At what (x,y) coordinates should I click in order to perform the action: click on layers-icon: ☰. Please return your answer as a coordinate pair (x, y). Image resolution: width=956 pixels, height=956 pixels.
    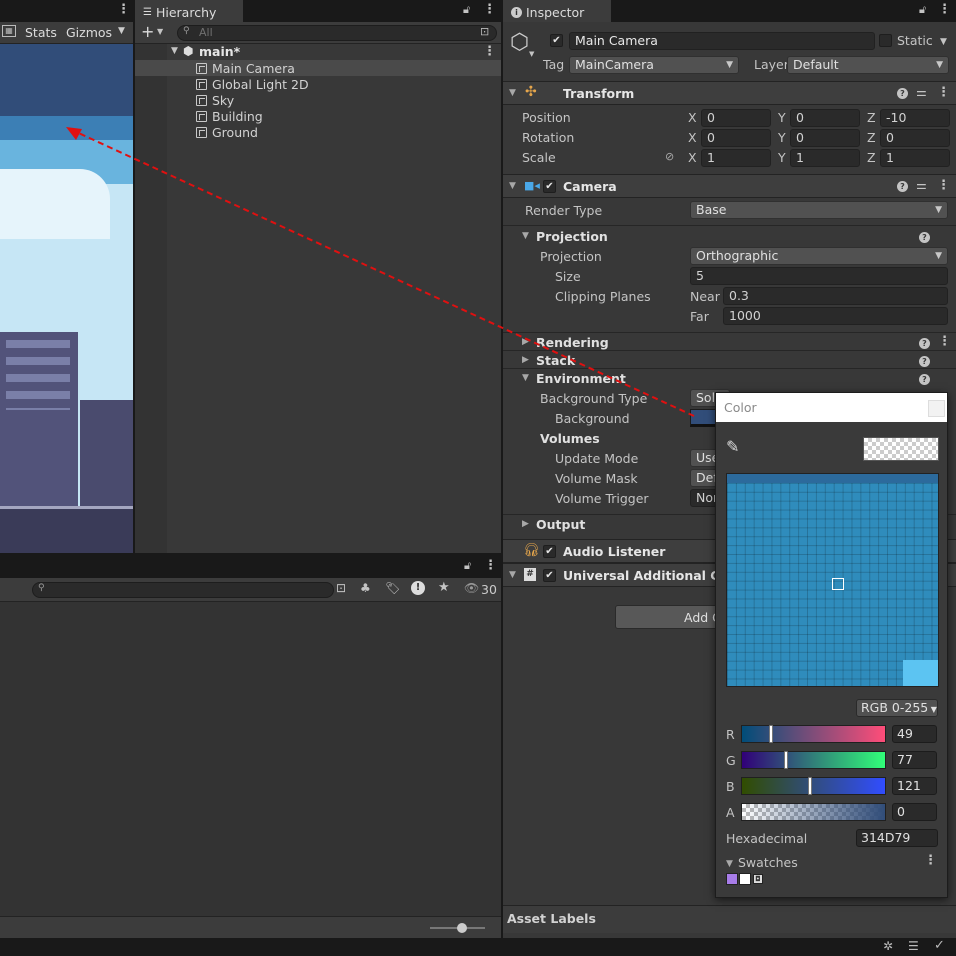
    Looking at the image, I should click on (913, 946).